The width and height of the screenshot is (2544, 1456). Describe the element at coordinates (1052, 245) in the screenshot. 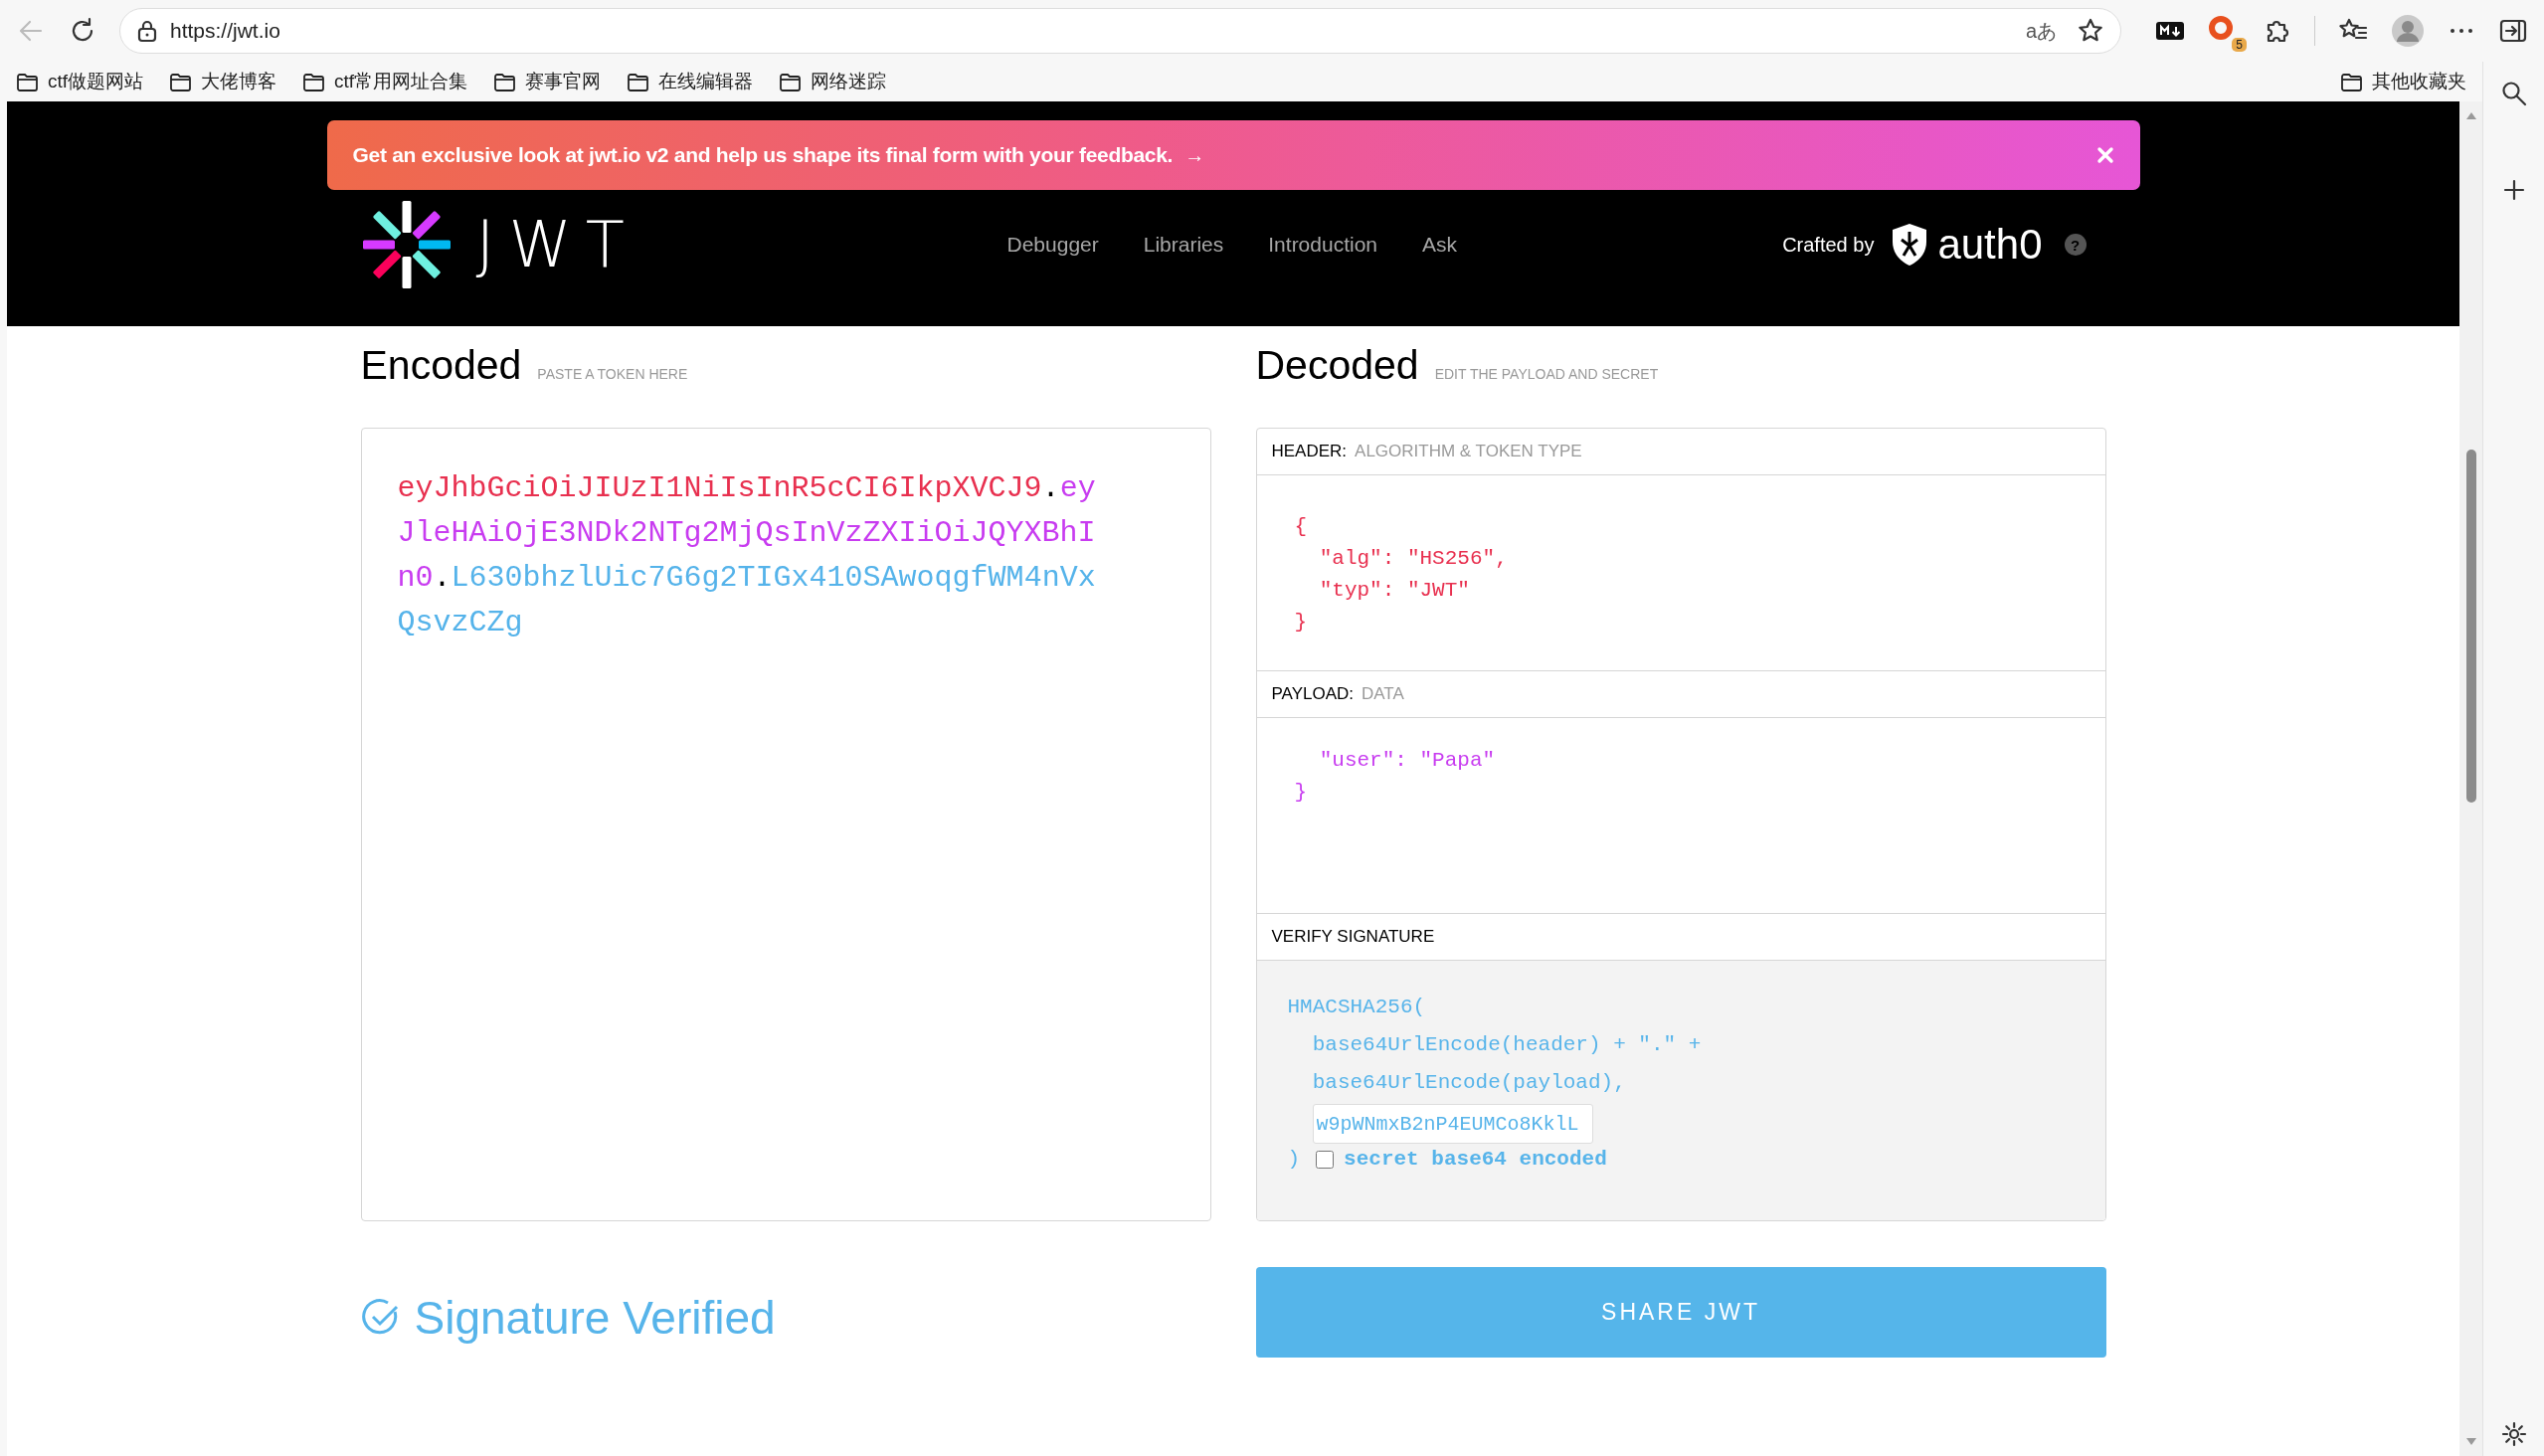

I see `nav-link: Debugger` at that location.